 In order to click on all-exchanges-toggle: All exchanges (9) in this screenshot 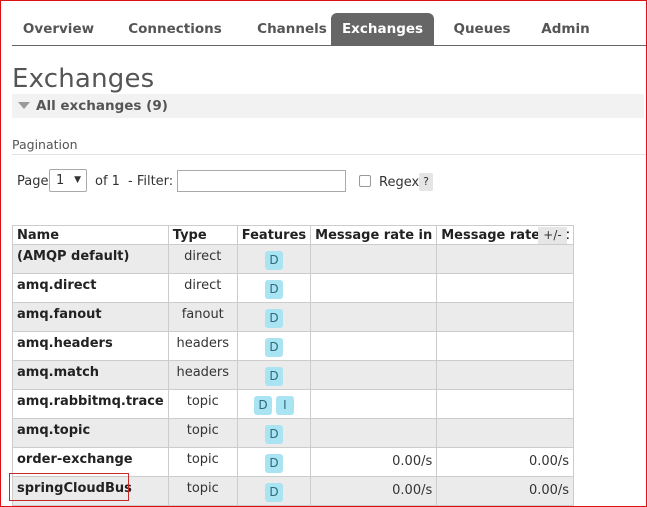, I will do `click(328, 106)`.